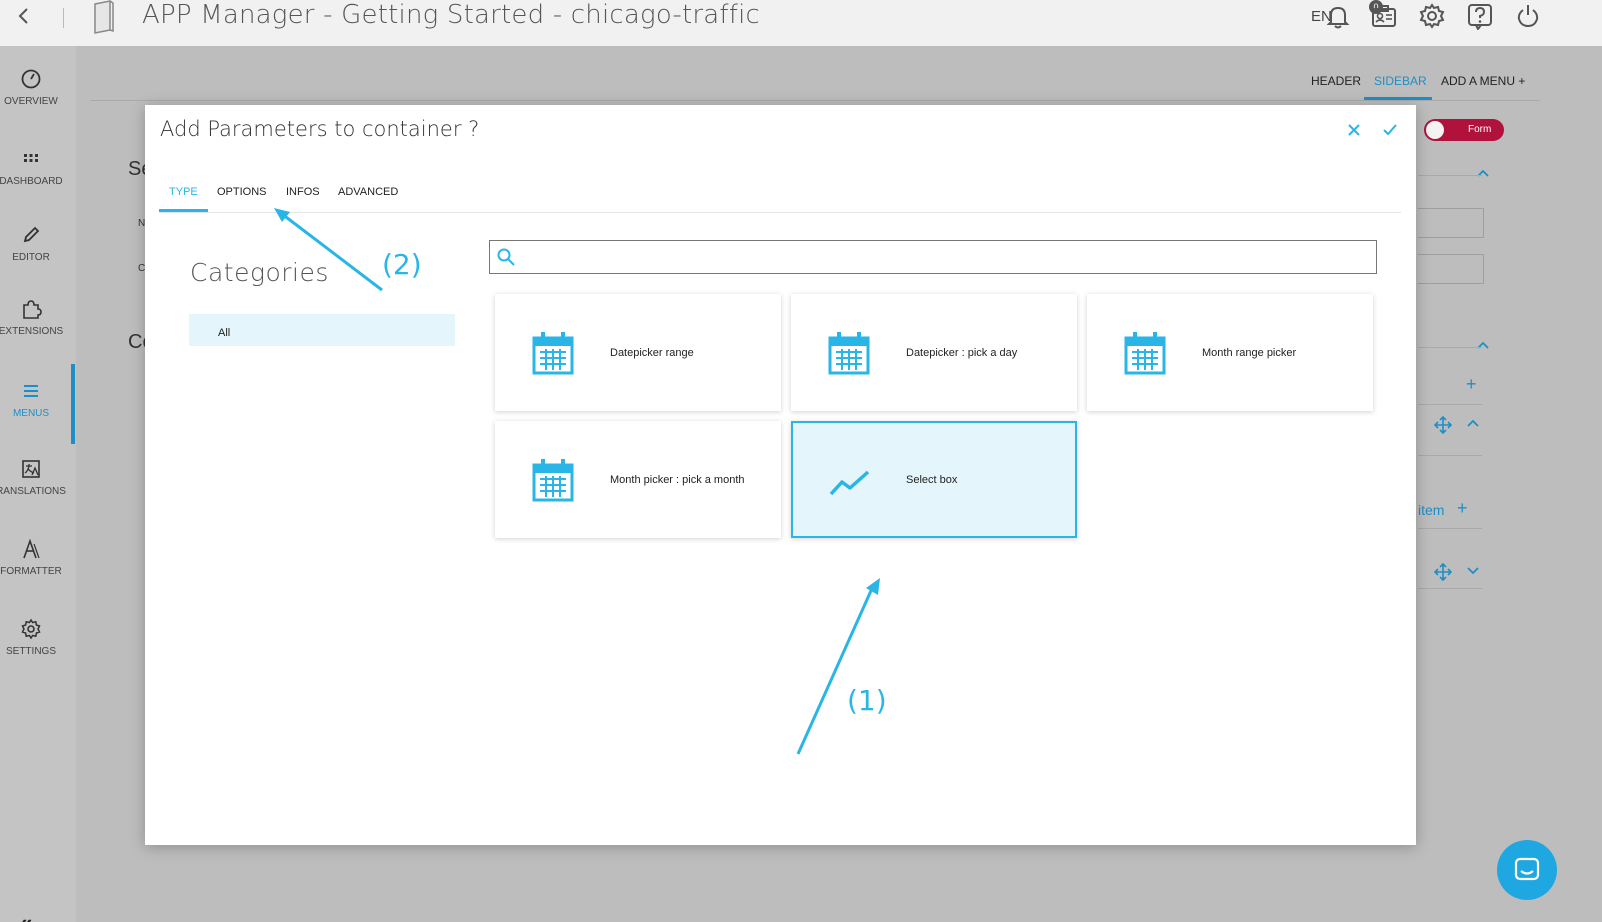  What do you see at coordinates (1480, 129) in the screenshot?
I see `toggle-label: Form` at bounding box center [1480, 129].